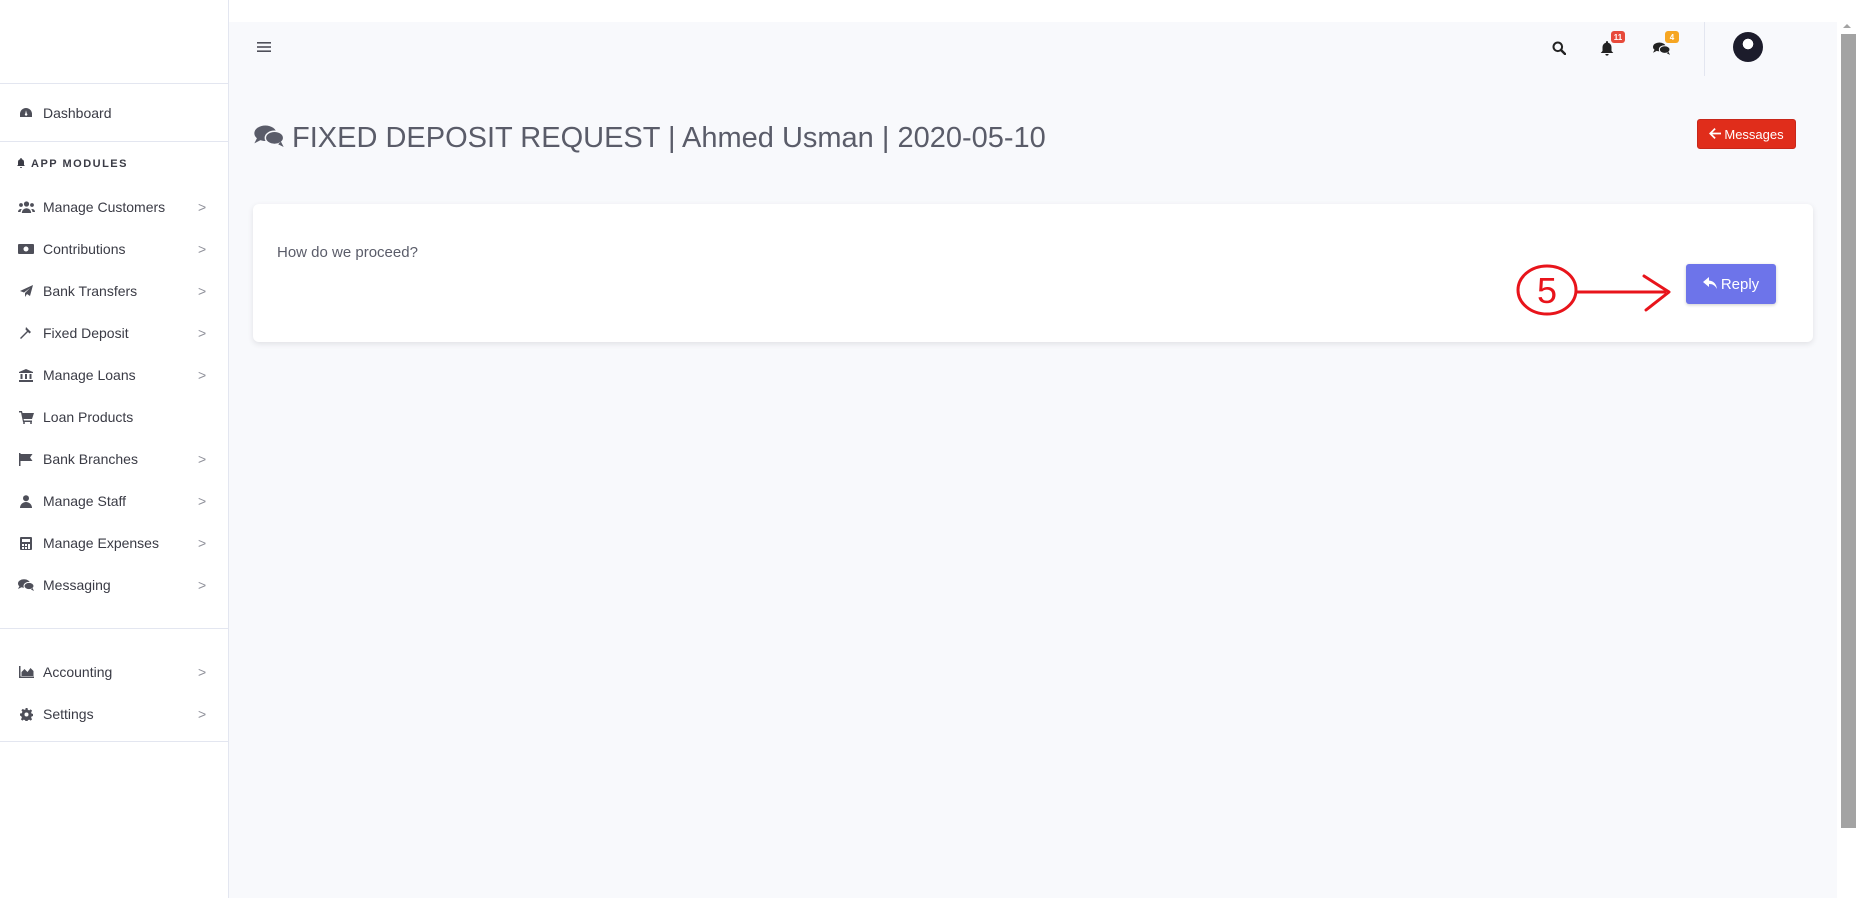  I want to click on sidebar-item-label: Settings, so click(68, 714).